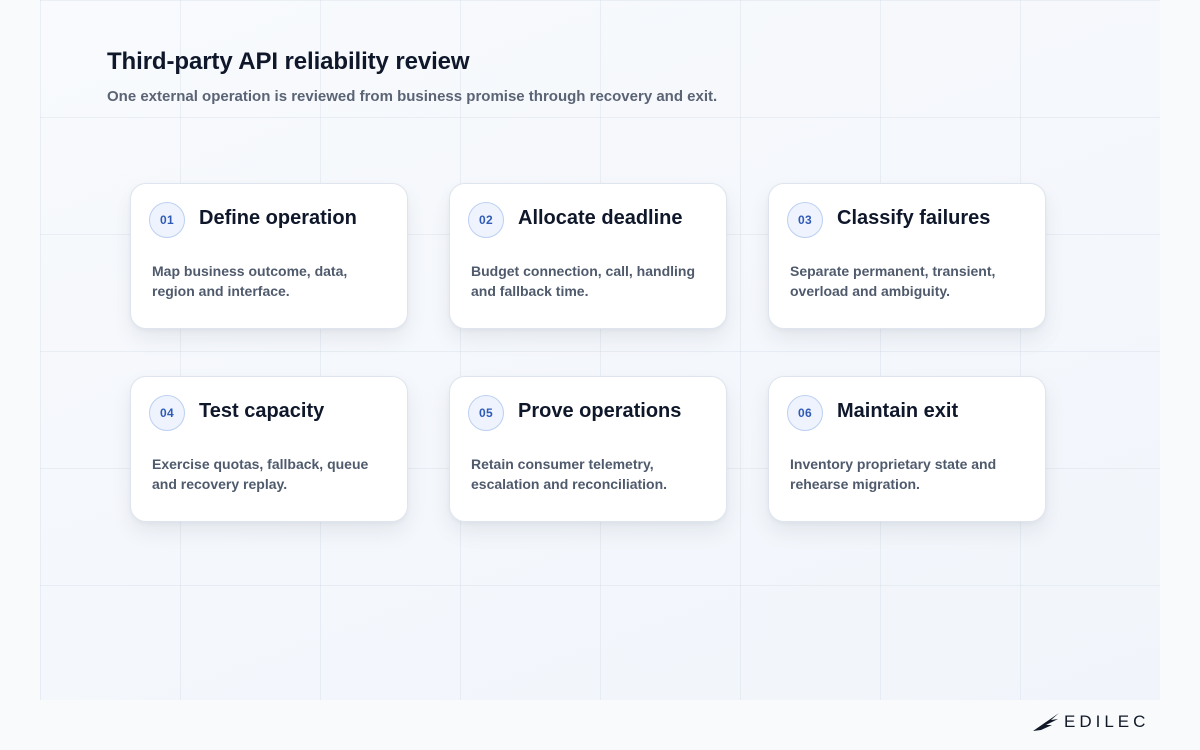  What do you see at coordinates (898, 411) in the screenshot?
I see `step-title: Maintain exit` at bounding box center [898, 411].